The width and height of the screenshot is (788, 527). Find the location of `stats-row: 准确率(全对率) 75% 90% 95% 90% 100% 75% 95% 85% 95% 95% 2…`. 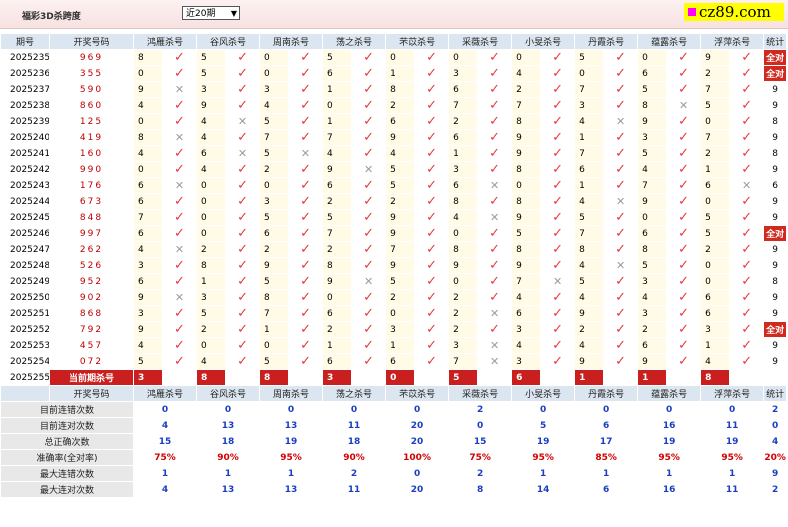

stats-row: 准确率(全对率) 75% 90% 95% 90% 100% 75% 95% 85% 95% 95% 2… is located at coordinates (394, 457).